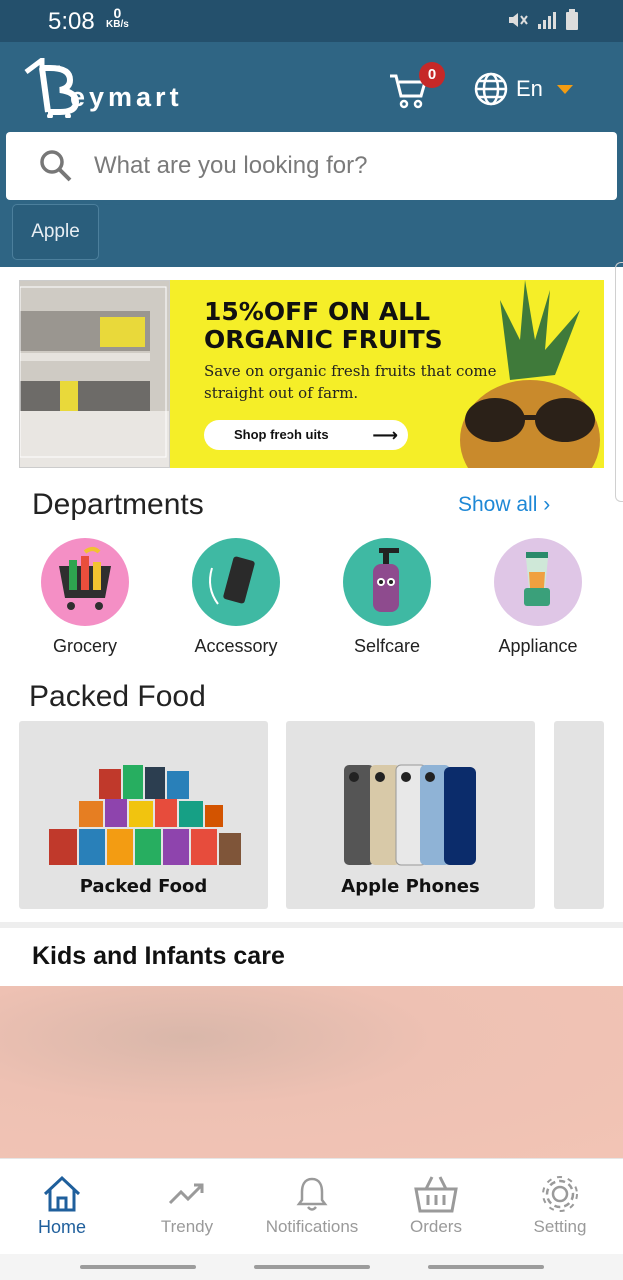  Describe the element at coordinates (311, 21) in the screenshot. I see `status-bar: 5:08 0 KB/s` at that location.